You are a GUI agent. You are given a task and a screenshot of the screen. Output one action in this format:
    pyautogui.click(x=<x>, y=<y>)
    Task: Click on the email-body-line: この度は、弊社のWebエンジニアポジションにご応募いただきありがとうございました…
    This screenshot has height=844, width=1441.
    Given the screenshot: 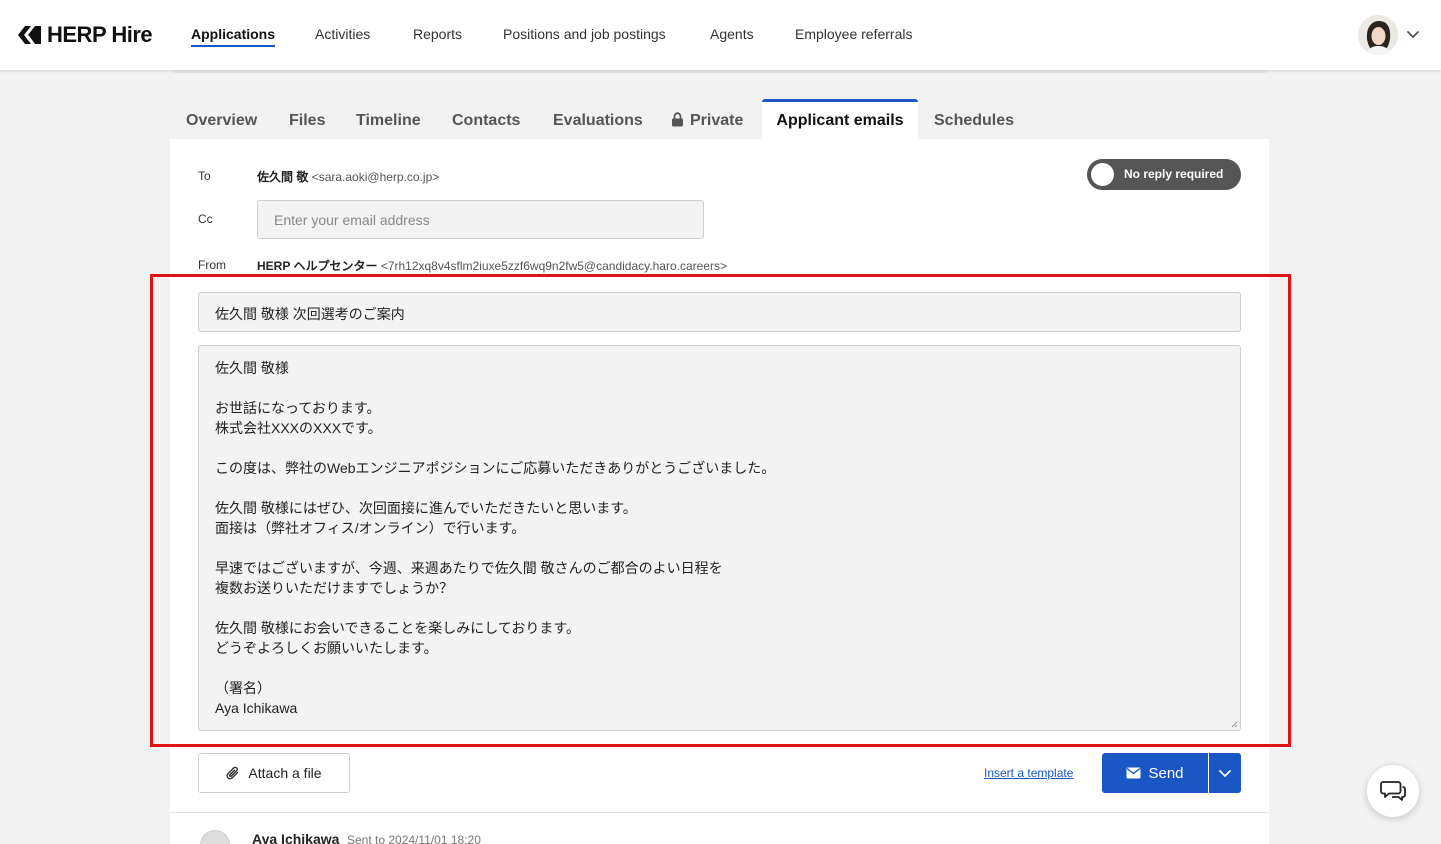 What is the action you would take?
    pyautogui.click(x=495, y=468)
    